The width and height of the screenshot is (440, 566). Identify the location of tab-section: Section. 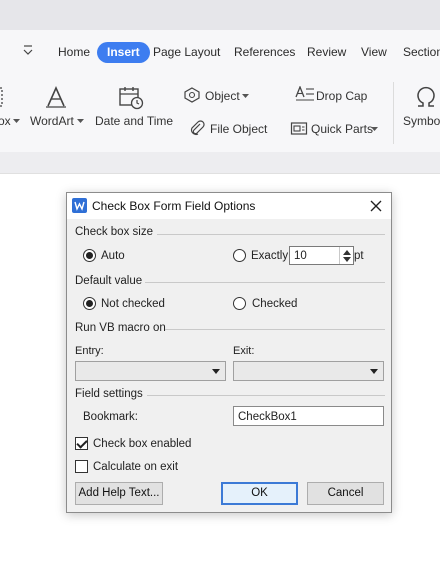
(421, 52).